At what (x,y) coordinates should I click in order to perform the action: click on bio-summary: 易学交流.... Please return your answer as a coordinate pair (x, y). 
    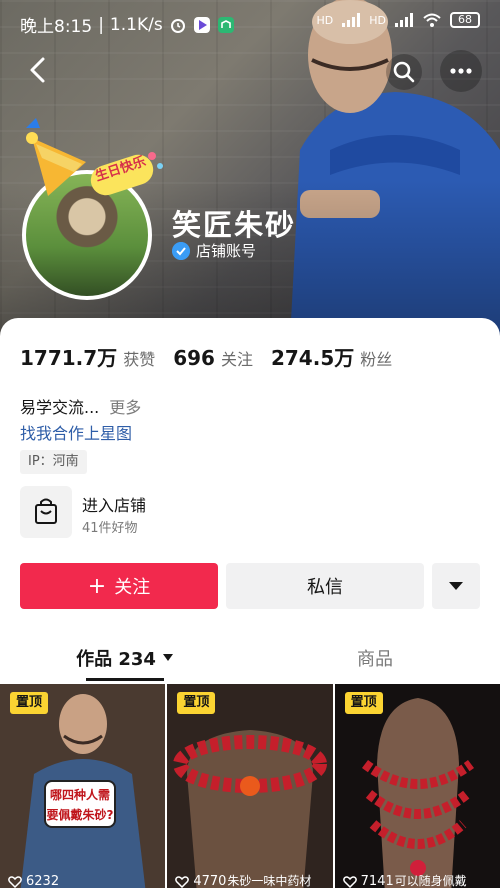
    Looking at the image, I should click on (60, 407).